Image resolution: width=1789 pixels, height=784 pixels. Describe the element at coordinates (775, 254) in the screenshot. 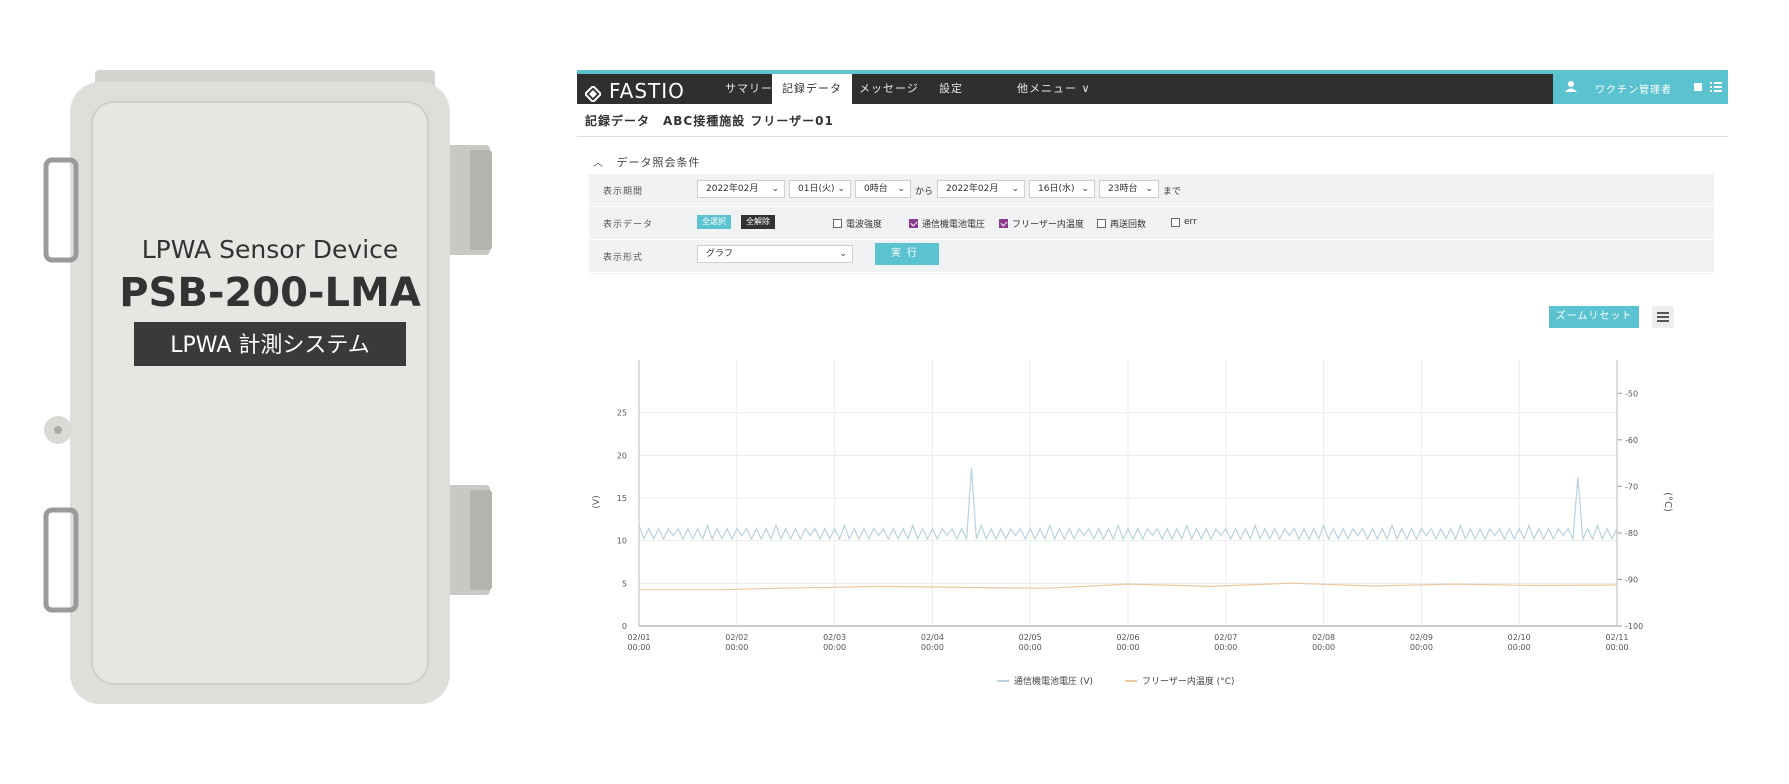

I see `format-select: グラフ ⌄` at that location.